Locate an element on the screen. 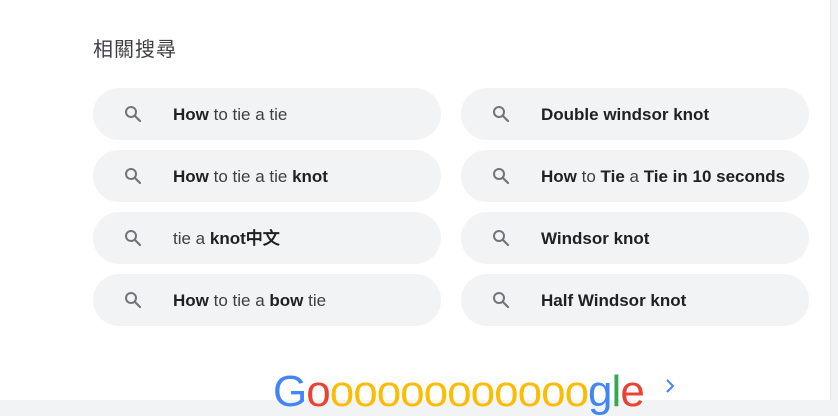 This screenshot has height=416, width=838. related-search-label: How to tie a tie knot is located at coordinates (250, 176).